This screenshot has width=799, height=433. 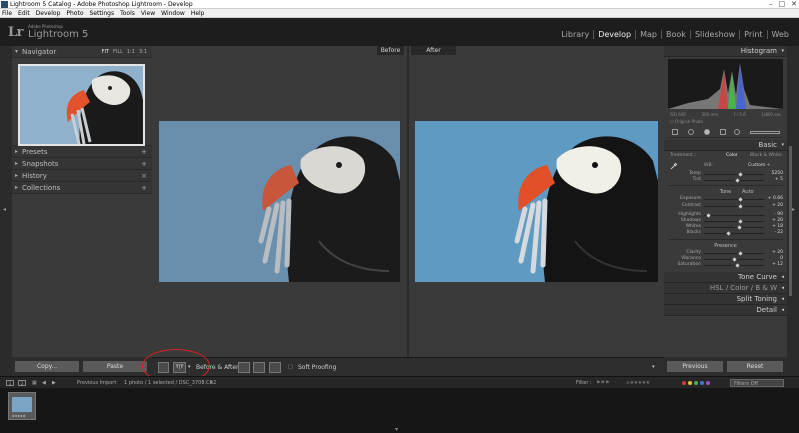 What do you see at coordinates (702, 383) in the screenshot?
I see `label-blue-swatch` at bounding box center [702, 383].